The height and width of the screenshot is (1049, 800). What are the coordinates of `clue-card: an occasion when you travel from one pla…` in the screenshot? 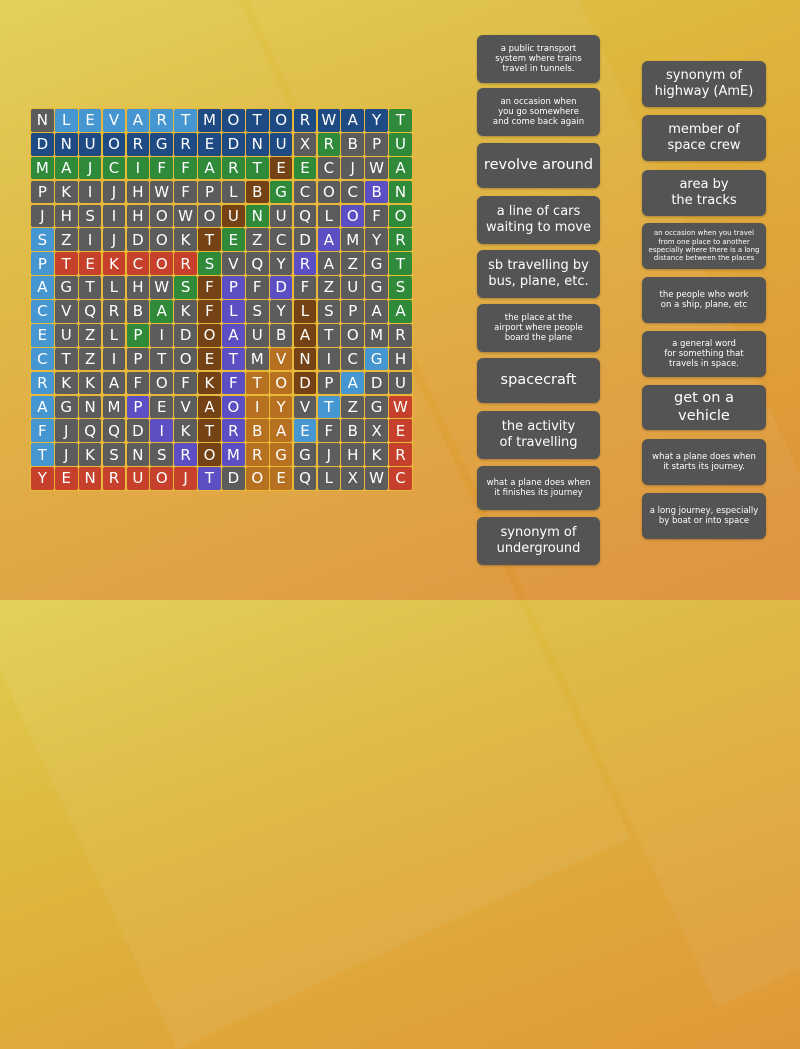 It's located at (704, 246).